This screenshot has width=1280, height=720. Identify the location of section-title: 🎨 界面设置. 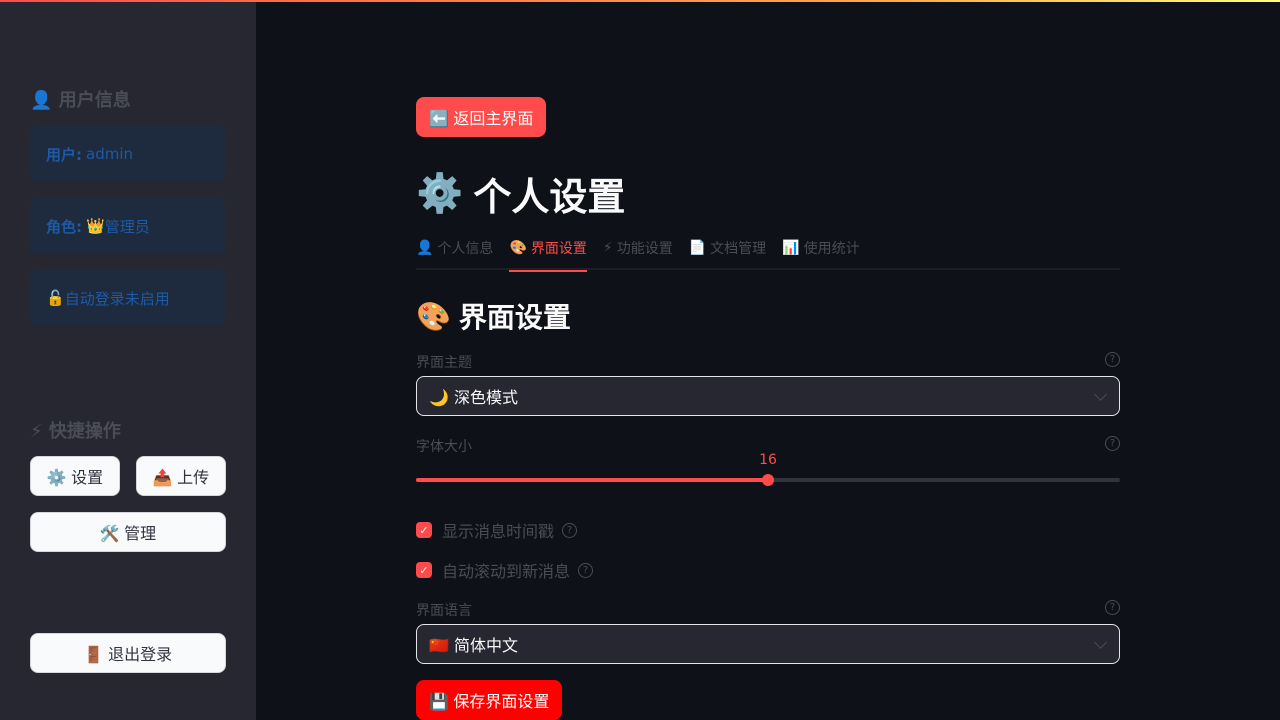
(493, 317).